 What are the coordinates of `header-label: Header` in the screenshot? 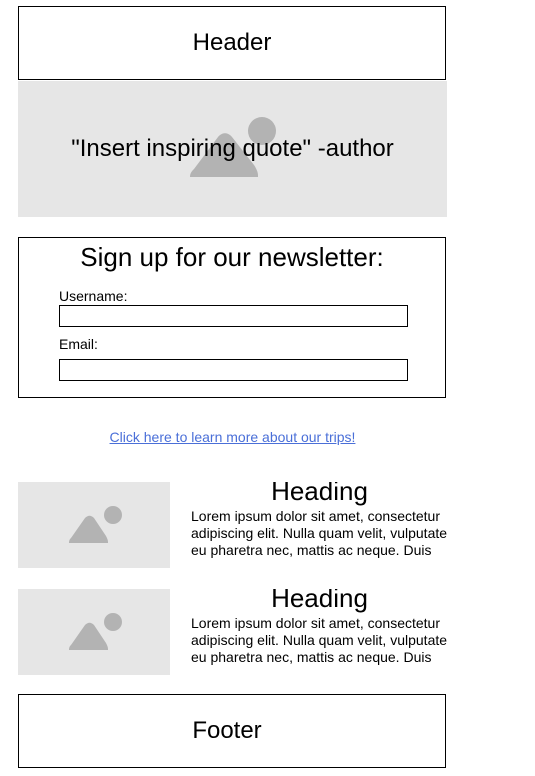 It's located at (232, 42).